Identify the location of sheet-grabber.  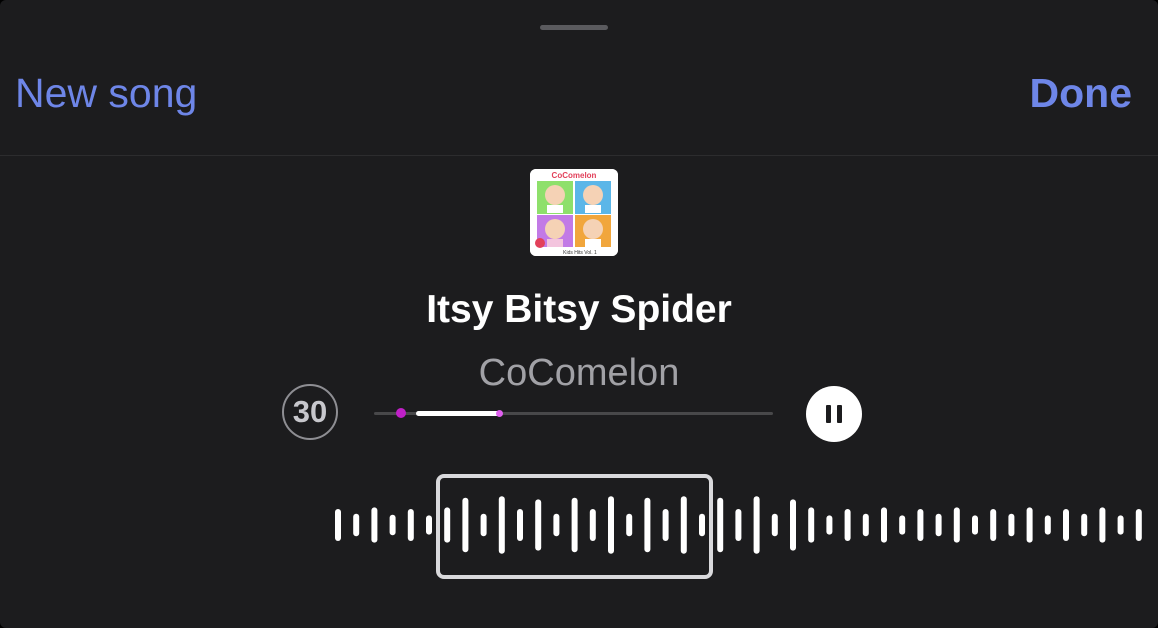
(574, 27).